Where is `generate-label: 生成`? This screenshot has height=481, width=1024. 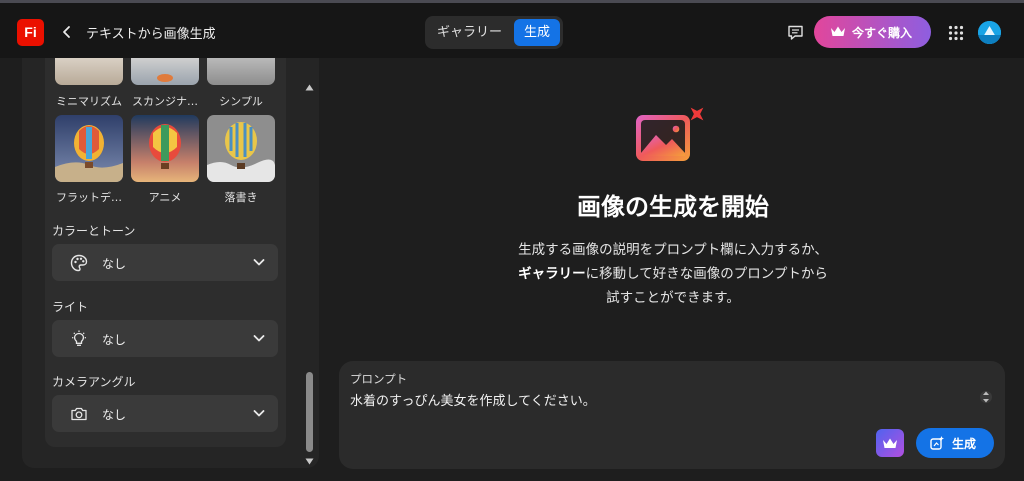
generate-label: 生成 is located at coordinates (964, 444).